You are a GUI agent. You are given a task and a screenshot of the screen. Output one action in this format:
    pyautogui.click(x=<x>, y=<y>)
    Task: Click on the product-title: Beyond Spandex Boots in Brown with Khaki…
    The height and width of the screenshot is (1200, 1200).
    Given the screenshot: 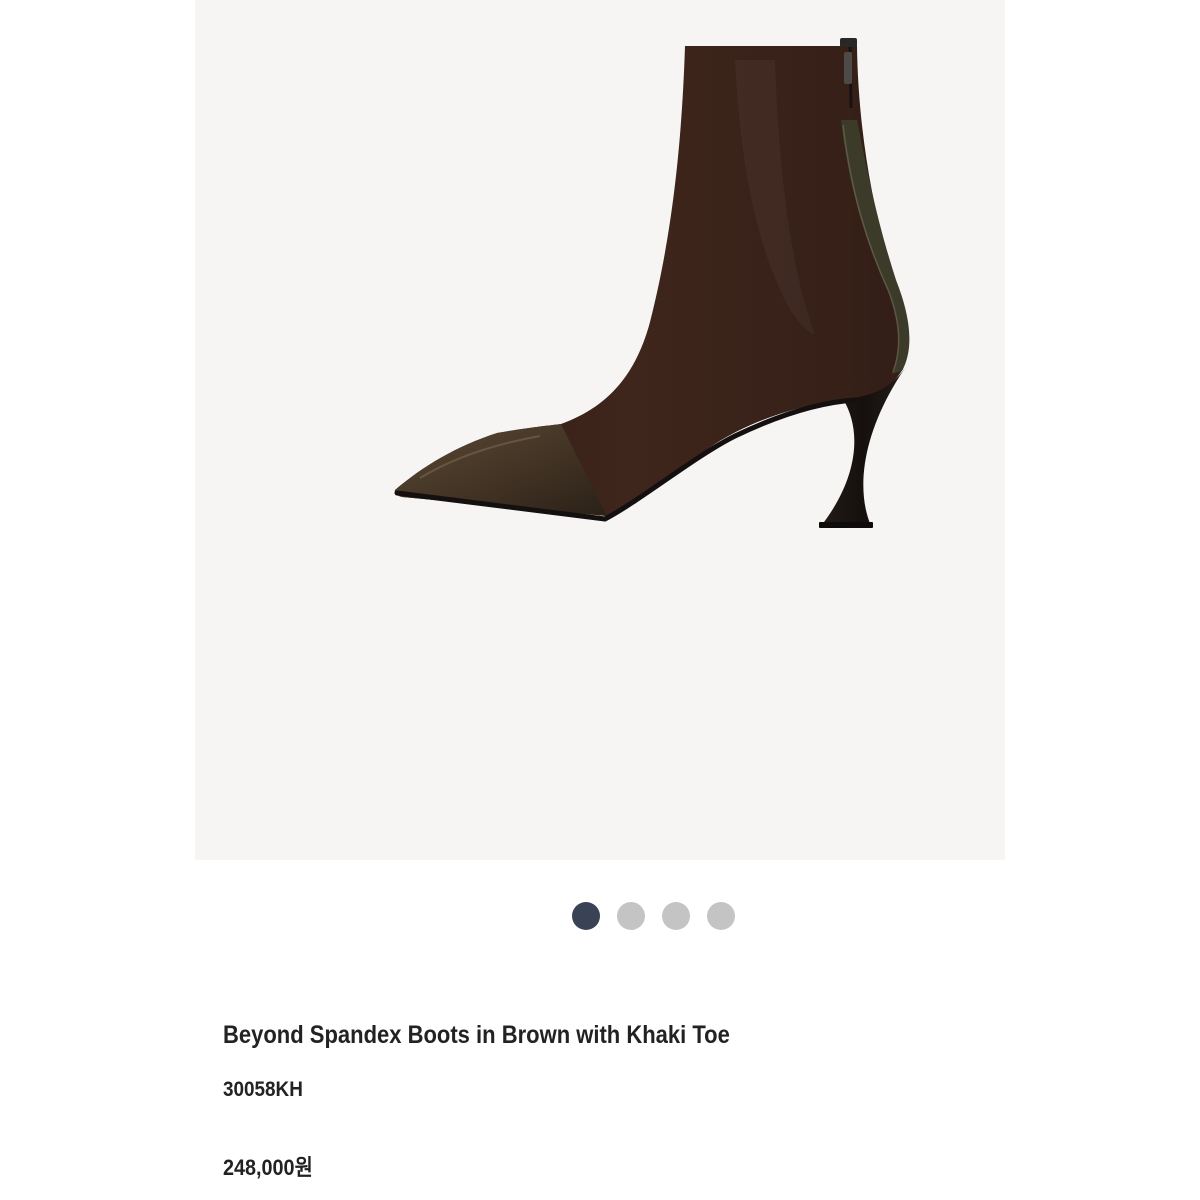 What is the action you would take?
    pyautogui.click(x=476, y=1035)
    